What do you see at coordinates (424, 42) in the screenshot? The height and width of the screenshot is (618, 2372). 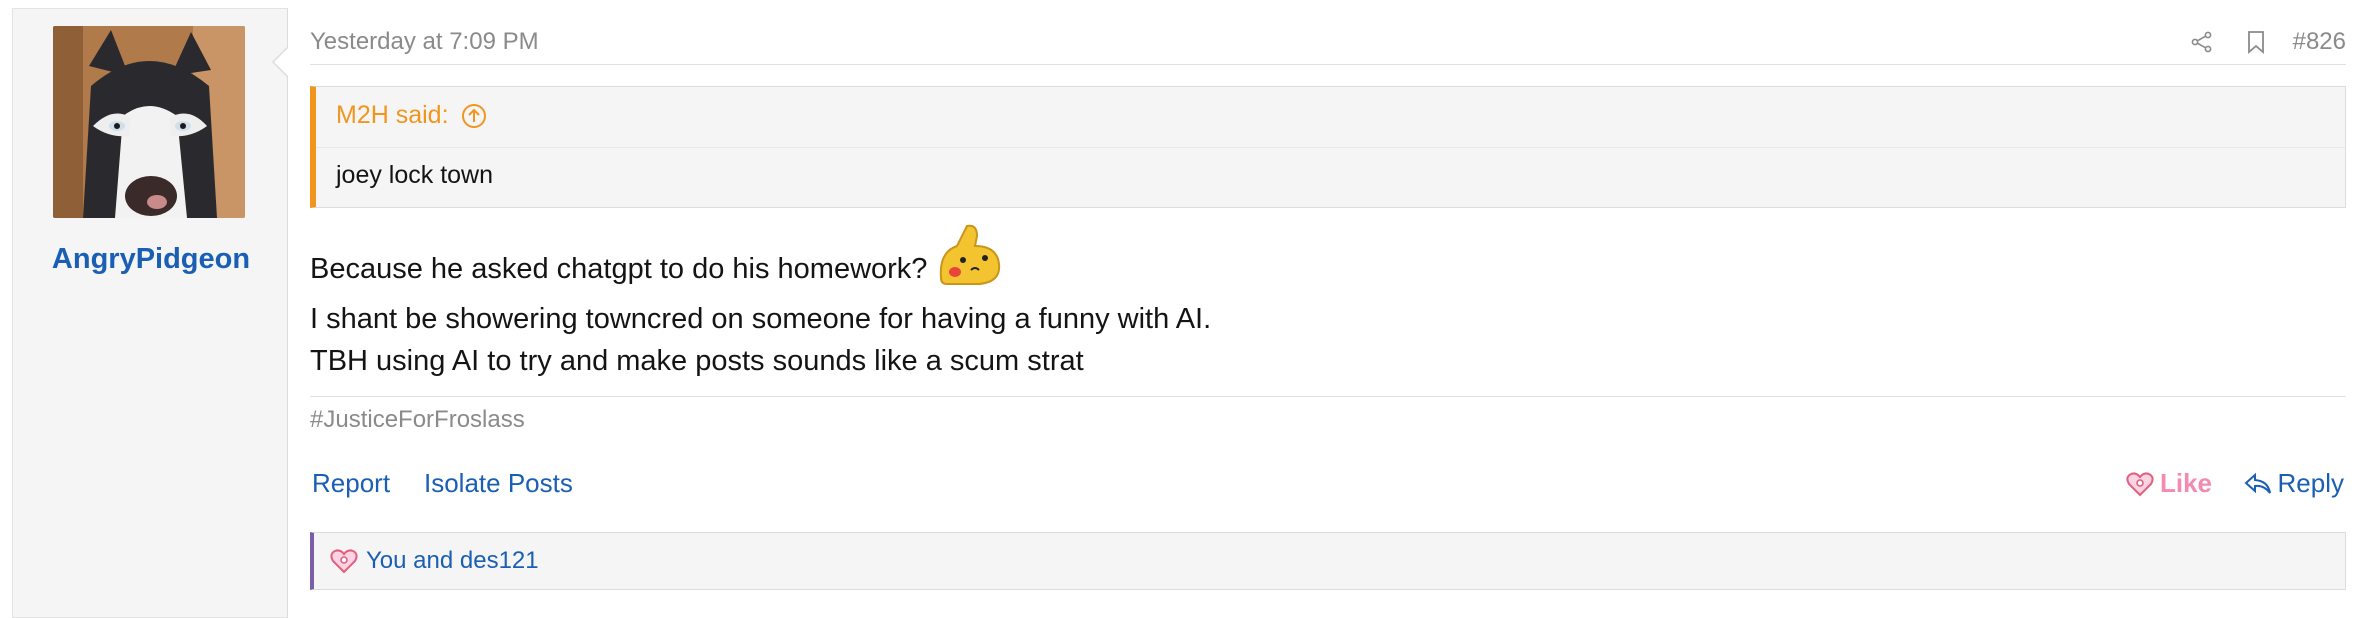 I see `post-timestamp: Yesterday at 7:09 PM` at bounding box center [424, 42].